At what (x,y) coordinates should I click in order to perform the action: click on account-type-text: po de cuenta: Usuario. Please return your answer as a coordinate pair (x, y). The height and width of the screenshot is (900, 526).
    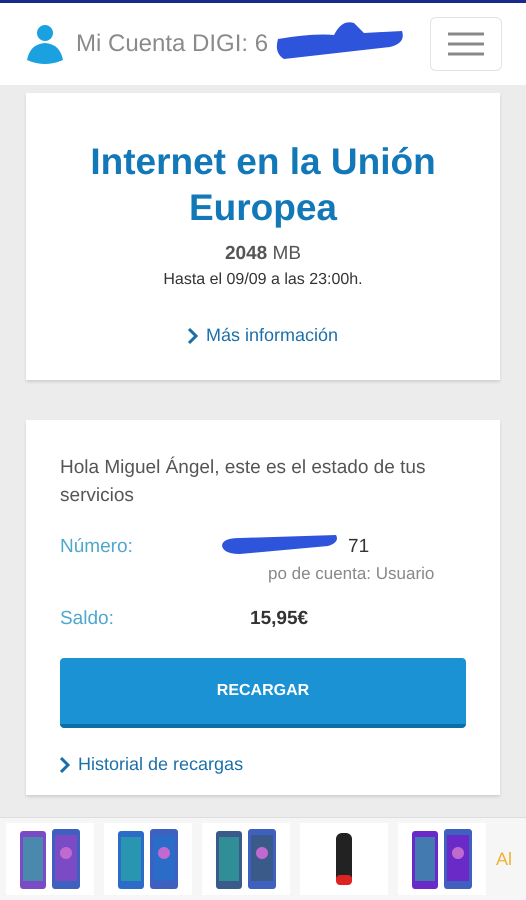
    Looking at the image, I should click on (351, 574).